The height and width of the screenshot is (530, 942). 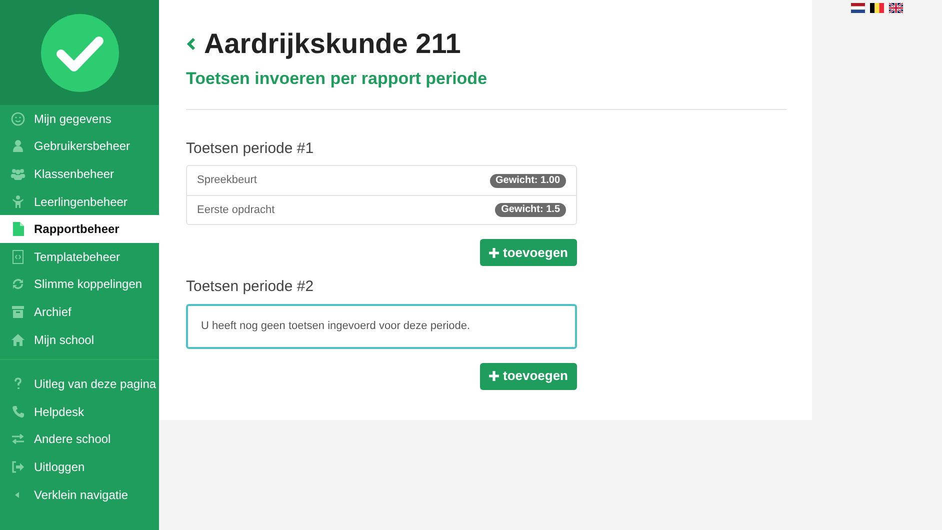 What do you see at coordinates (18, 201) in the screenshot?
I see `student-icon` at bounding box center [18, 201].